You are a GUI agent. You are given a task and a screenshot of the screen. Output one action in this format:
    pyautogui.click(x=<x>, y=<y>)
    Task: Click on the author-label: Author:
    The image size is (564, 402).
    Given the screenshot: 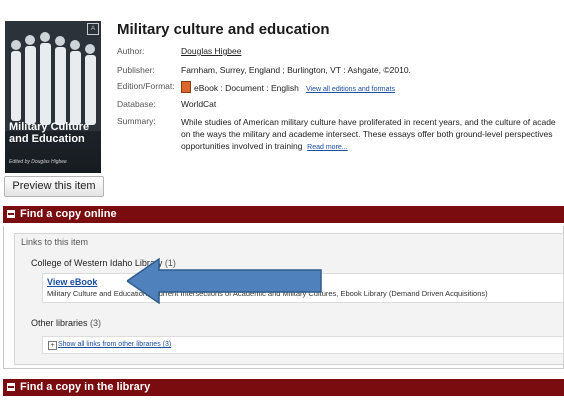 What is the action you would take?
    pyautogui.click(x=131, y=51)
    